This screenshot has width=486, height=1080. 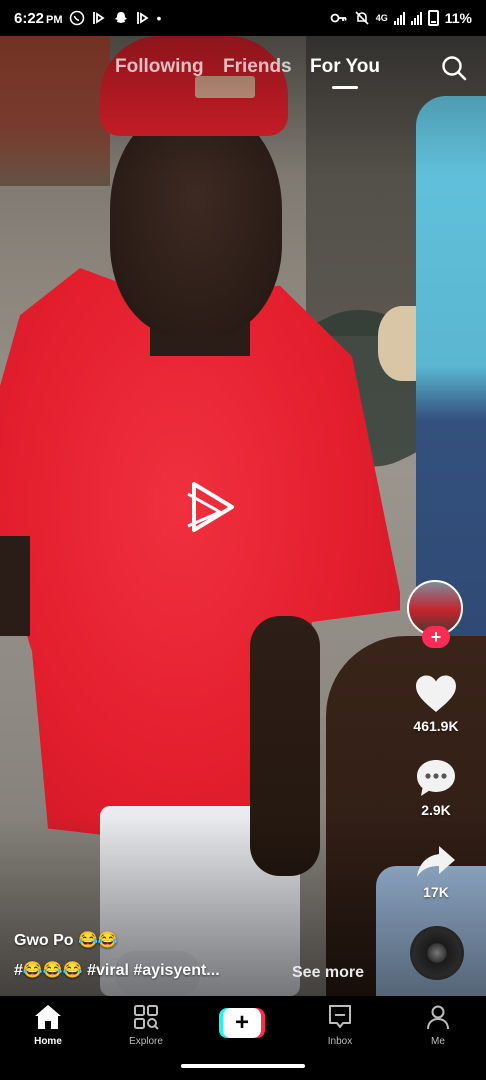 I want to click on comment-count: 2.9K, so click(x=436, y=810).